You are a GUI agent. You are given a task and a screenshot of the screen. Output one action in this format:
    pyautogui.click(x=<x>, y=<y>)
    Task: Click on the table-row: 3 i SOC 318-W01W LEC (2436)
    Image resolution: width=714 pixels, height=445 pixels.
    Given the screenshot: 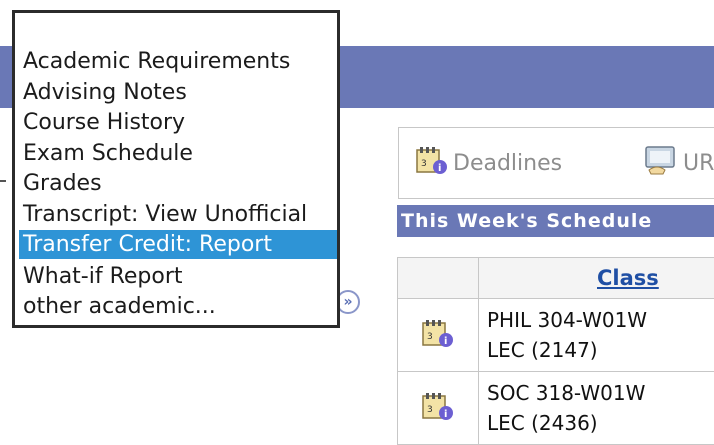 What is the action you would take?
    pyautogui.click(x=556, y=408)
    